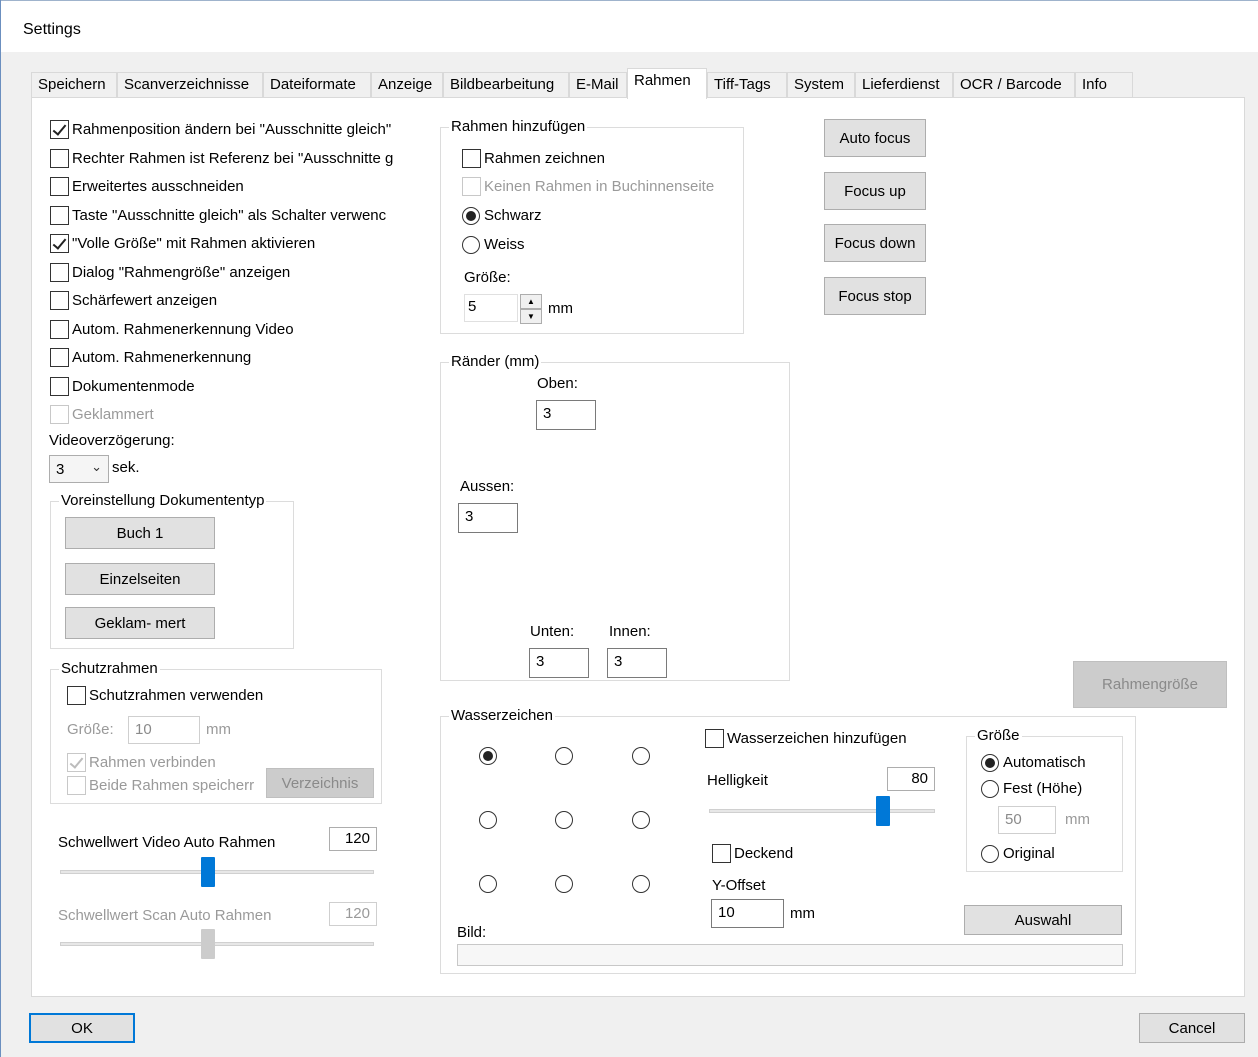 Image resolution: width=1258 pixels, height=1057 pixels. I want to click on tab-ocr-barcode: OCR / Barcode, so click(1014, 85).